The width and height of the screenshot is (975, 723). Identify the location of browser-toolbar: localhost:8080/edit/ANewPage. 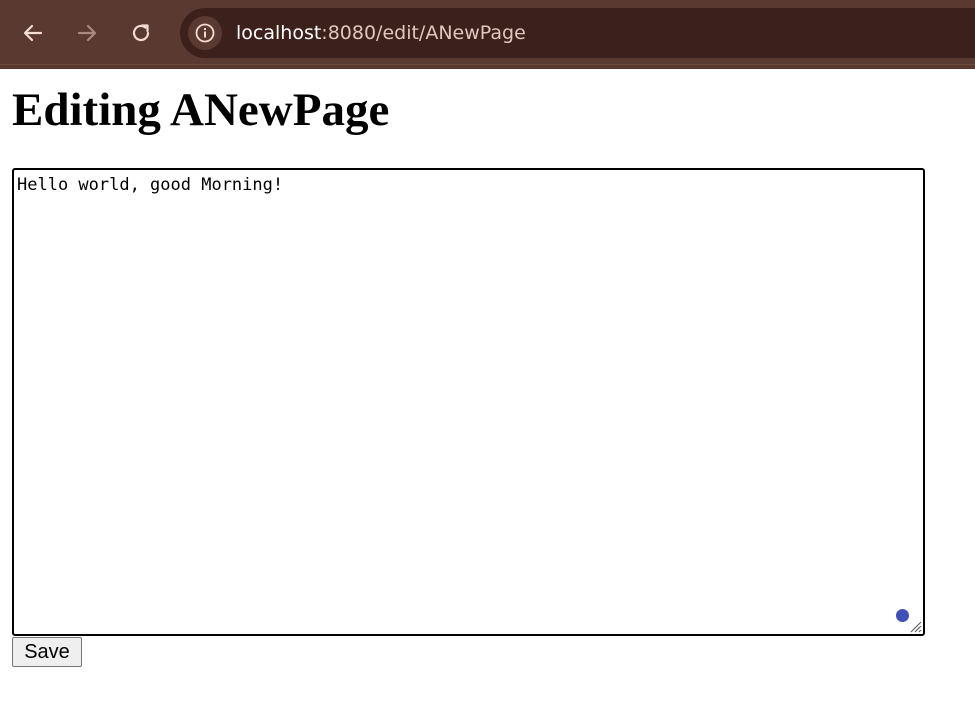
(487, 32).